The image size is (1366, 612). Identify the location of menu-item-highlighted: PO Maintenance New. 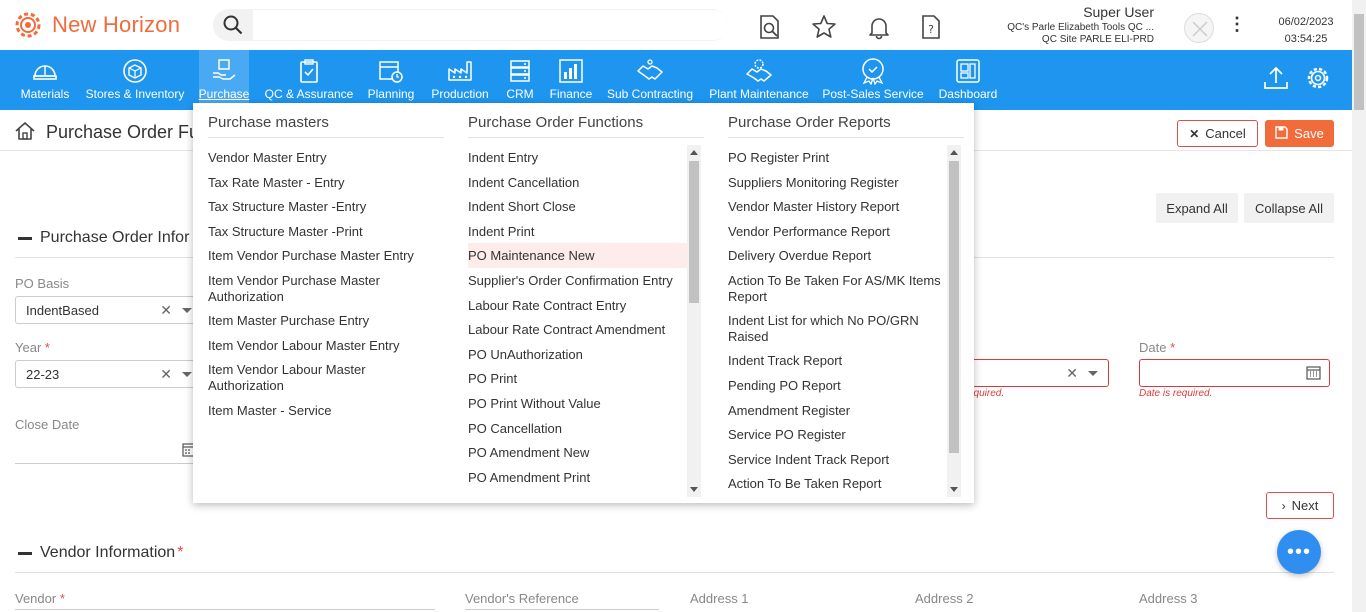
(577, 255).